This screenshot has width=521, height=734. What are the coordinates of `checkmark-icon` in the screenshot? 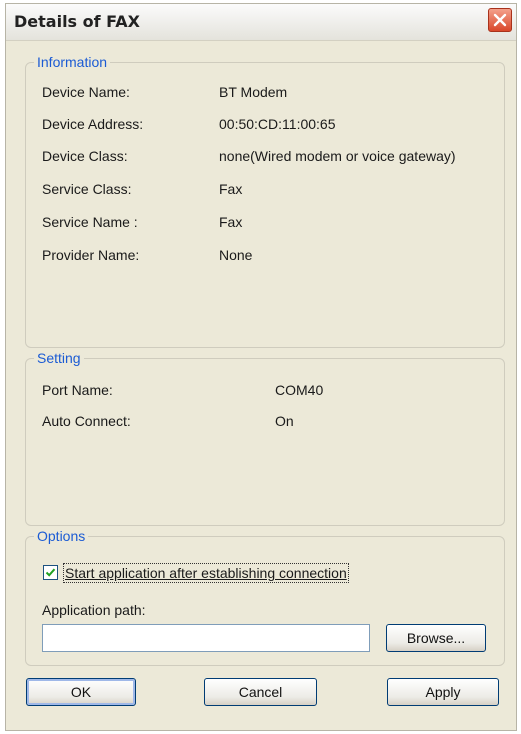 It's located at (50, 572).